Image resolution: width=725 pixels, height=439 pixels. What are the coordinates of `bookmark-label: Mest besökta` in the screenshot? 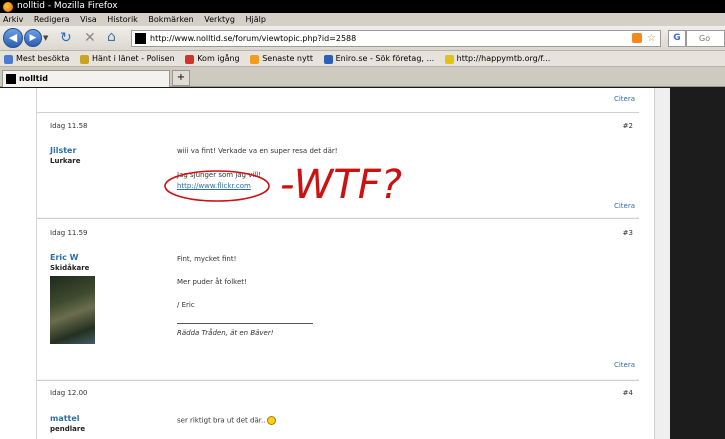 It's located at (43, 58).